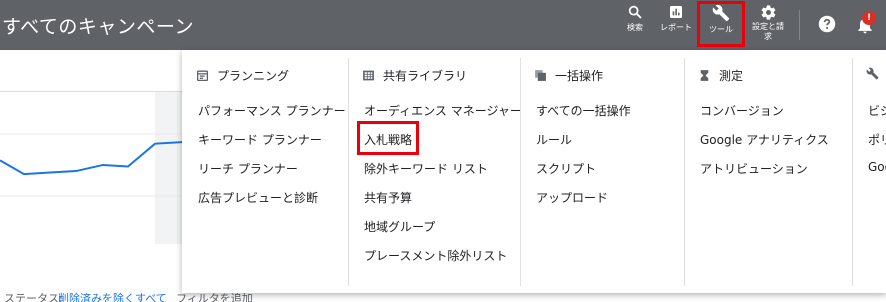 The image size is (886, 302). I want to click on reports-icon, so click(676, 12).